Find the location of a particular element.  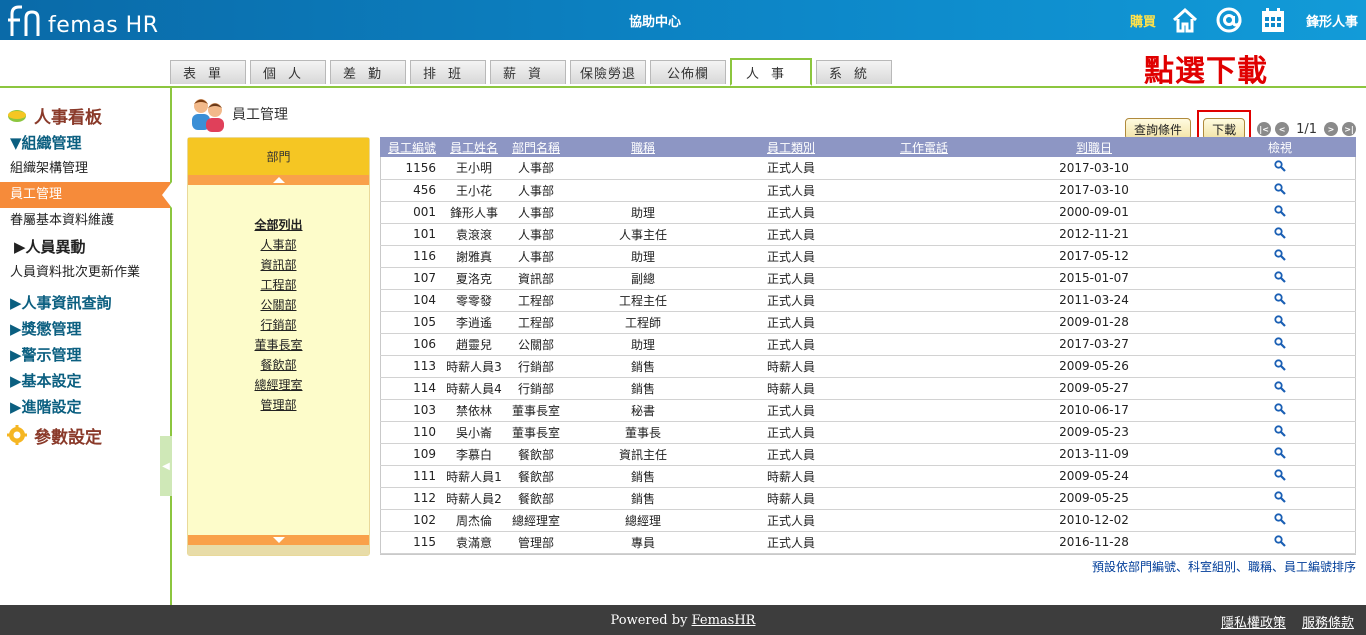

table-cell: 115 is located at coordinates (412, 542).